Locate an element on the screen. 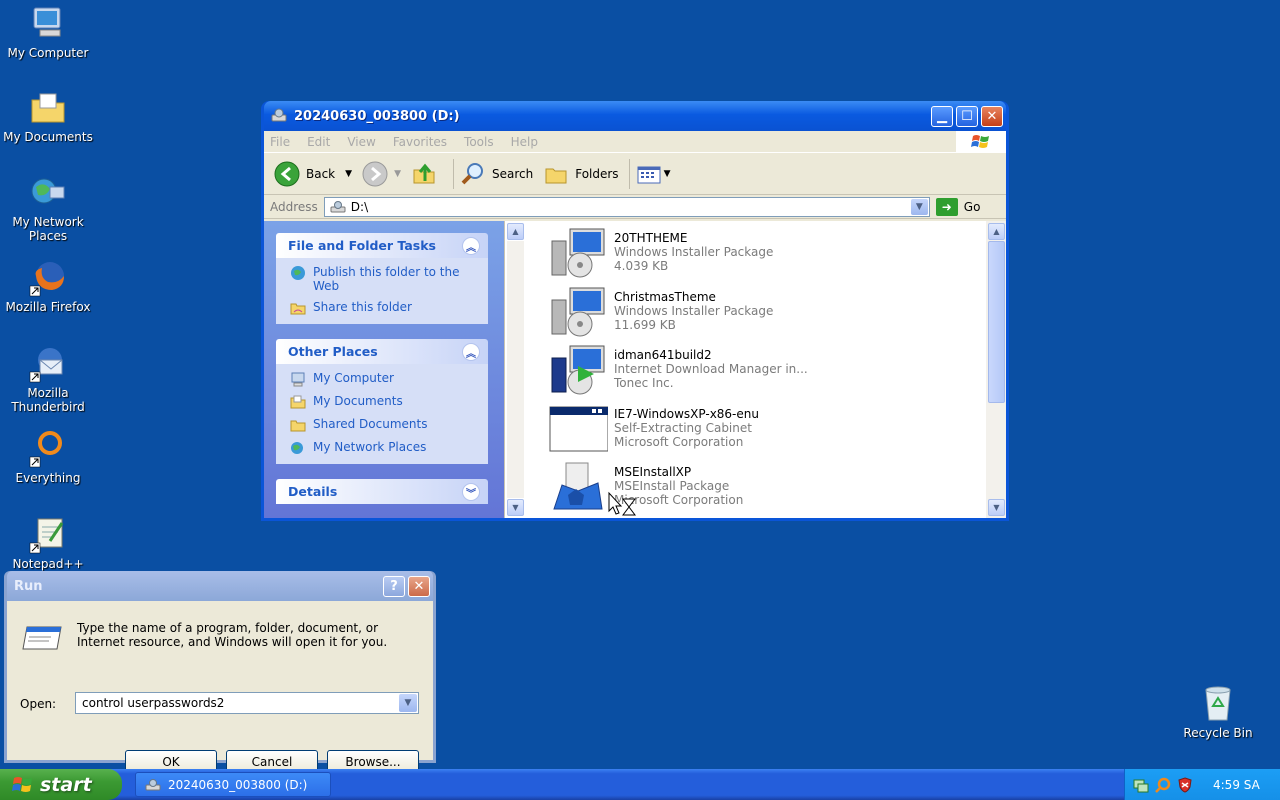 Image resolution: width=1280 pixels, height=800 pixels. taskbar: start 20240630_003800 (D:) 4:59 SA is located at coordinates (640, 784).